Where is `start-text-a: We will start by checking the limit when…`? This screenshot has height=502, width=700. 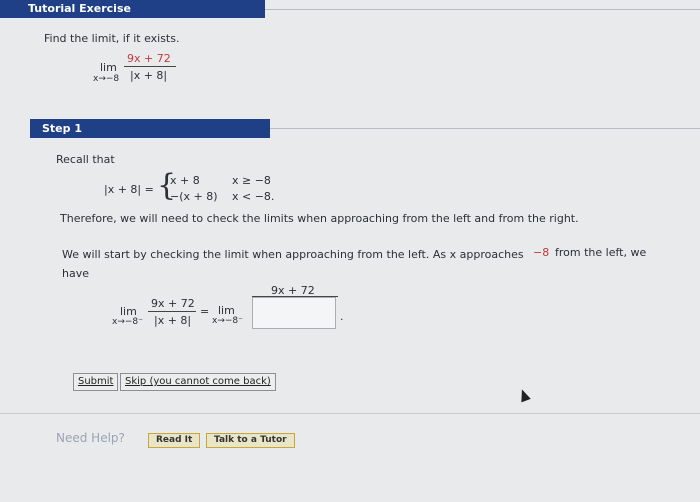 start-text-a: We will start by checking the limit when… is located at coordinates (293, 254).